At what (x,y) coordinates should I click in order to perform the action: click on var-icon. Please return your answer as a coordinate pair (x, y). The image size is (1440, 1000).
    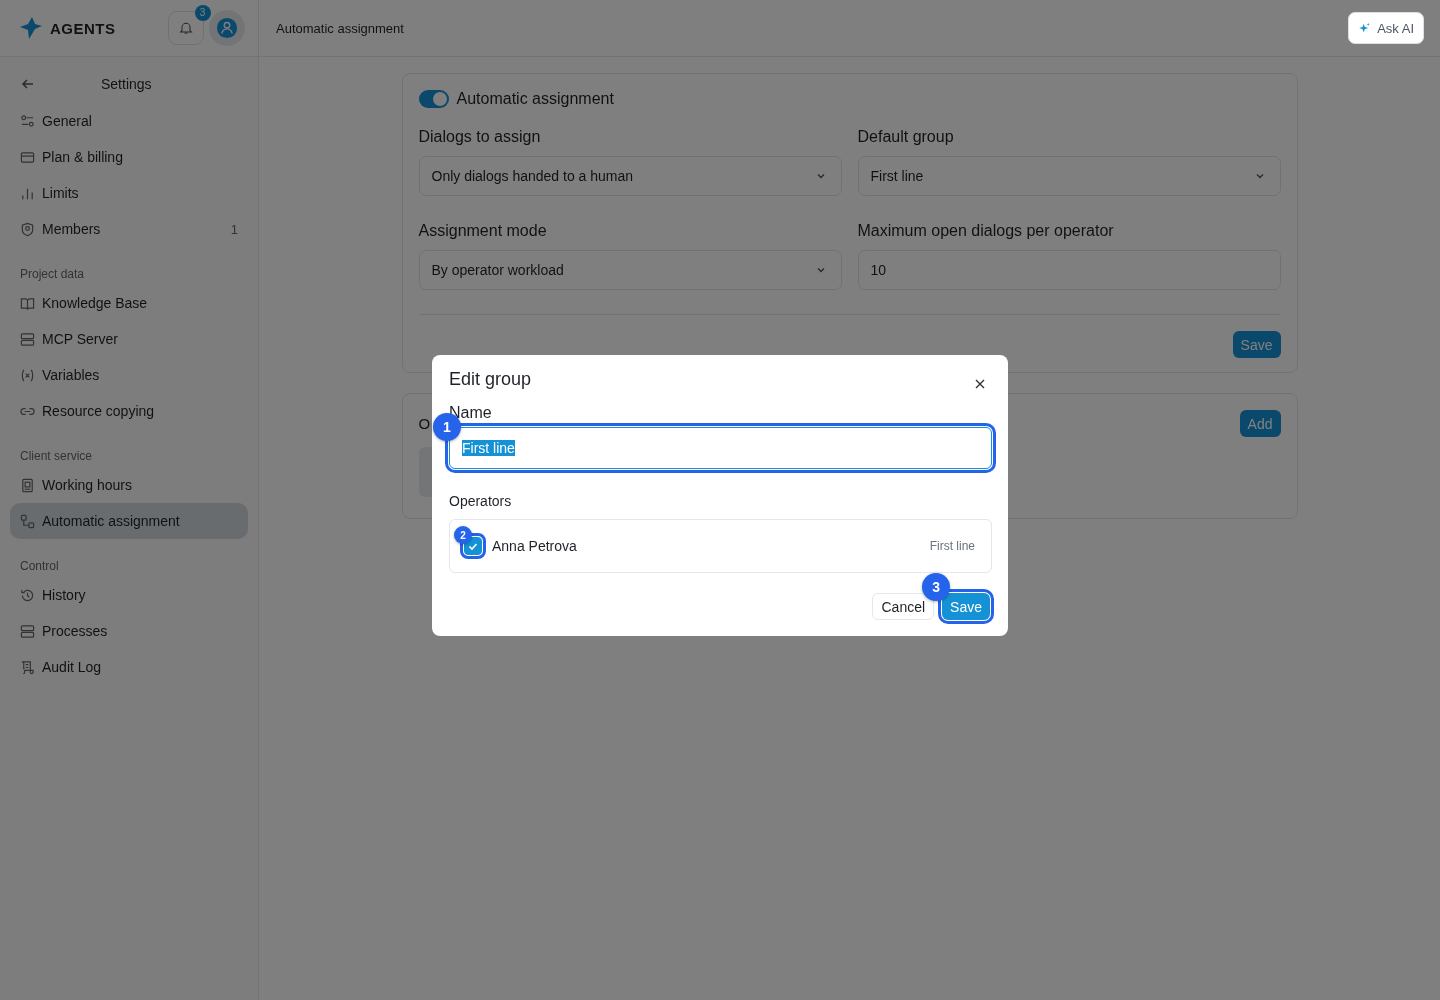
    Looking at the image, I should click on (27, 375).